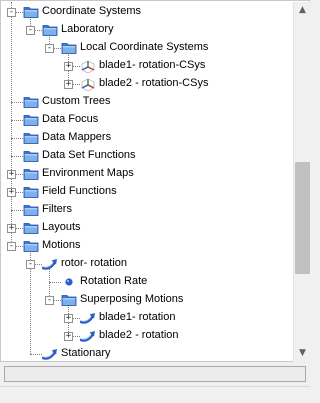  I want to click on tree-node: + blade1- rotation-CSys, so click(147, 66).